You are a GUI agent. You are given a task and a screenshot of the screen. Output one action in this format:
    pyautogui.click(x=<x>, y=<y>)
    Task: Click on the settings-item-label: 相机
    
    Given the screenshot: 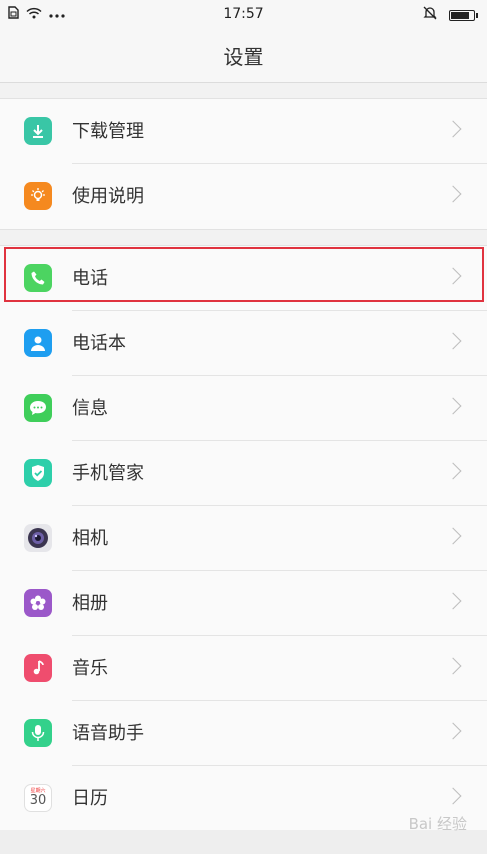 What is the action you would take?
    pyautogui.click(x=90, y=538)
    